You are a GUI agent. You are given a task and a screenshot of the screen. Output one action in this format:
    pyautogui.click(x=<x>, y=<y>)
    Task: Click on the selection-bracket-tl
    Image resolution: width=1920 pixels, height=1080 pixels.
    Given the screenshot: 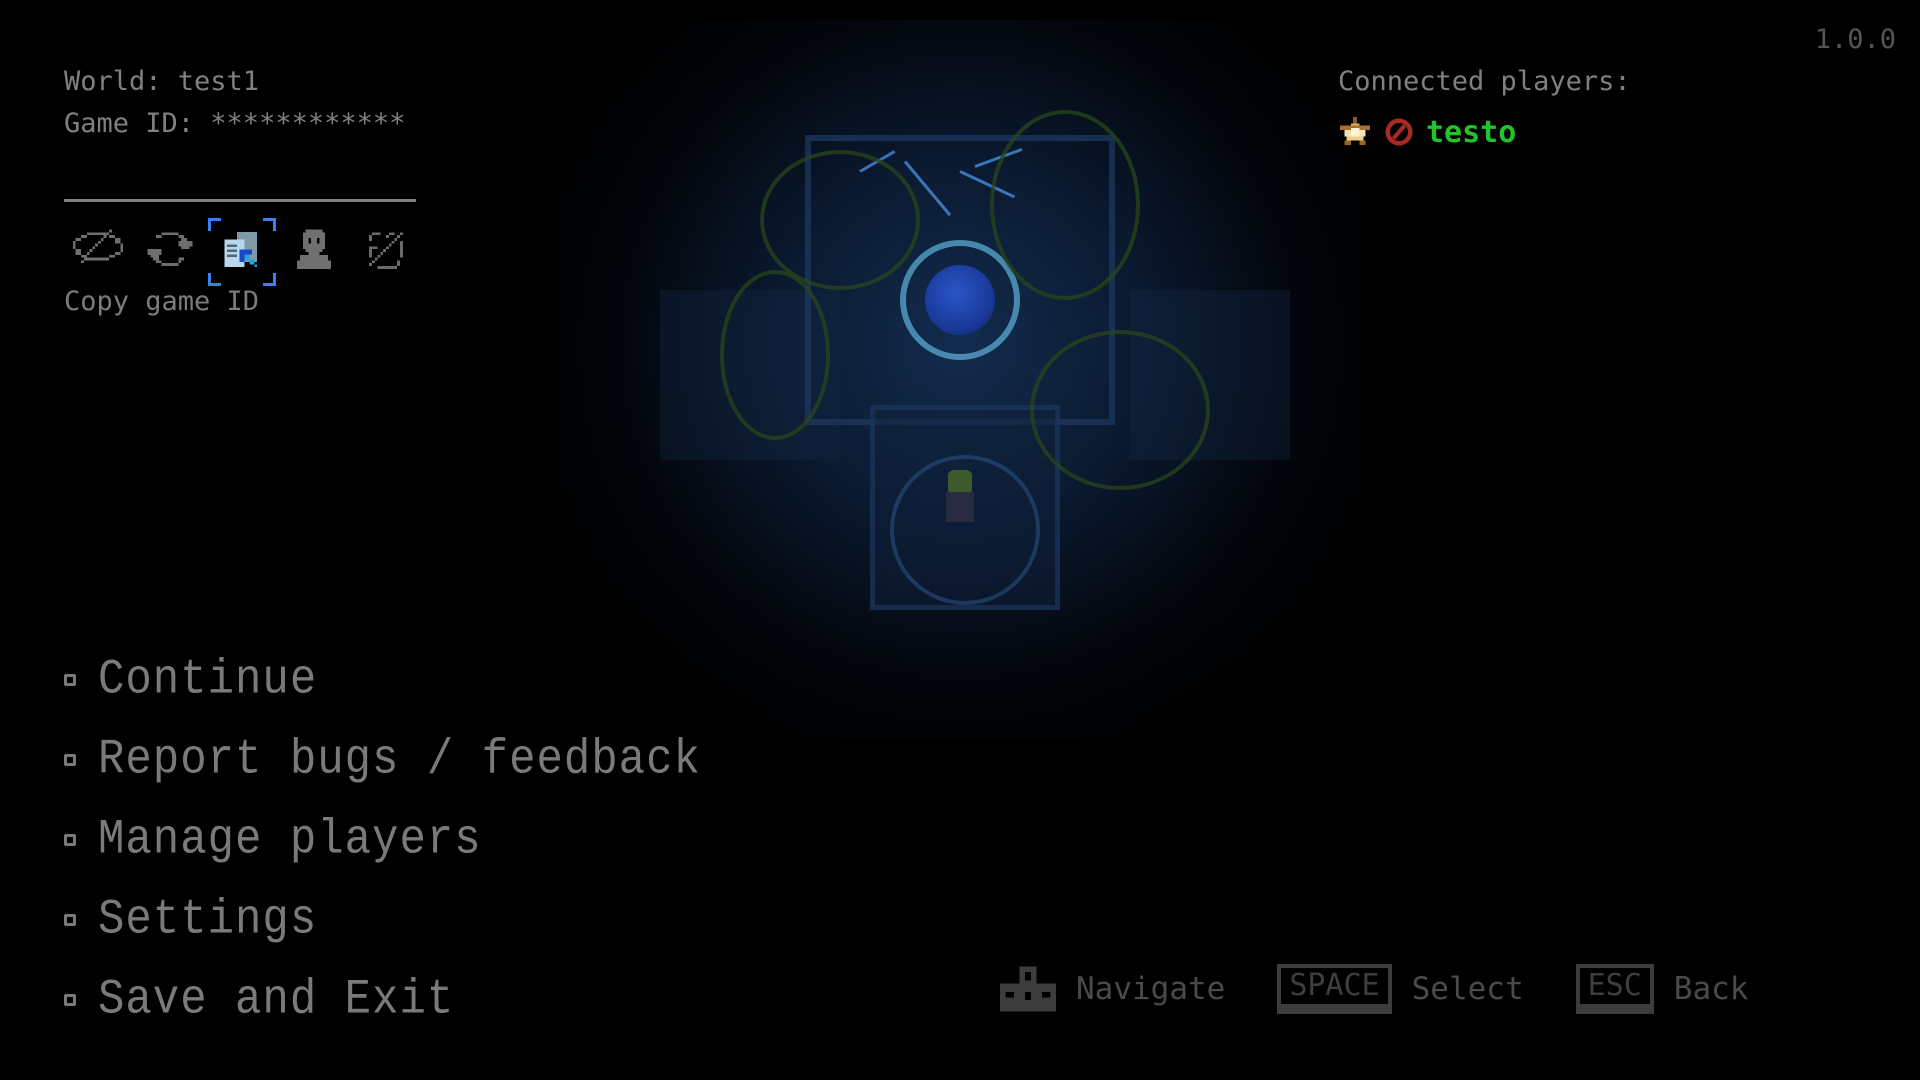 What is the action you would take?
    pyautogui.click(x=214, y=224)
    